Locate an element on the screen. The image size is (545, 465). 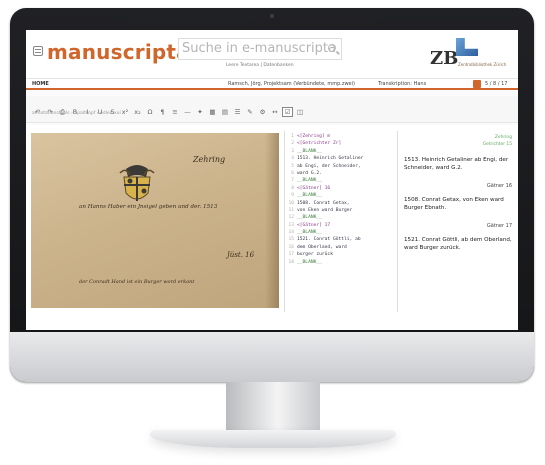
toolbar-button-icon: ▤ is located at coordinates (225, 112).